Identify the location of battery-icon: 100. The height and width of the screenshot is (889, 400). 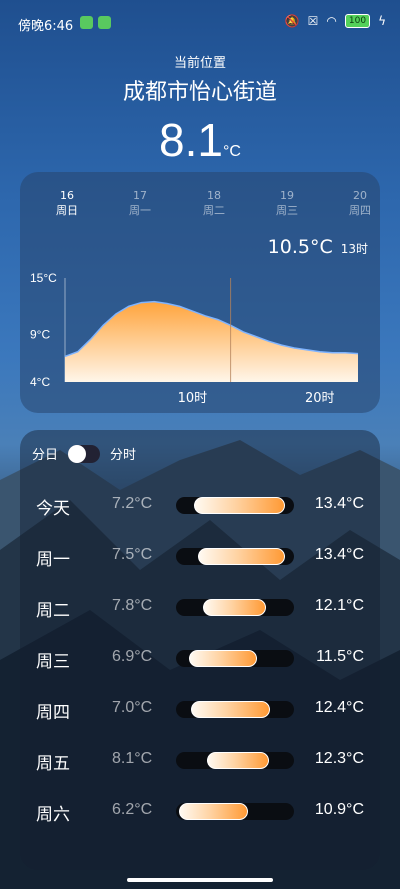
(357, 21).